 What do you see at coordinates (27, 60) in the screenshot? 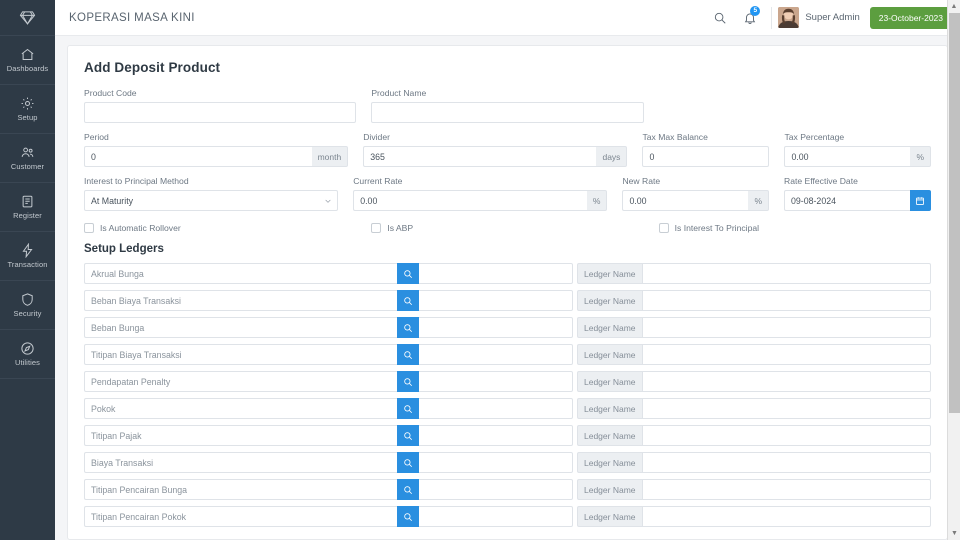
I see `sidebar-item-dashboards: Dashboards` at bounding box center [27, 60].